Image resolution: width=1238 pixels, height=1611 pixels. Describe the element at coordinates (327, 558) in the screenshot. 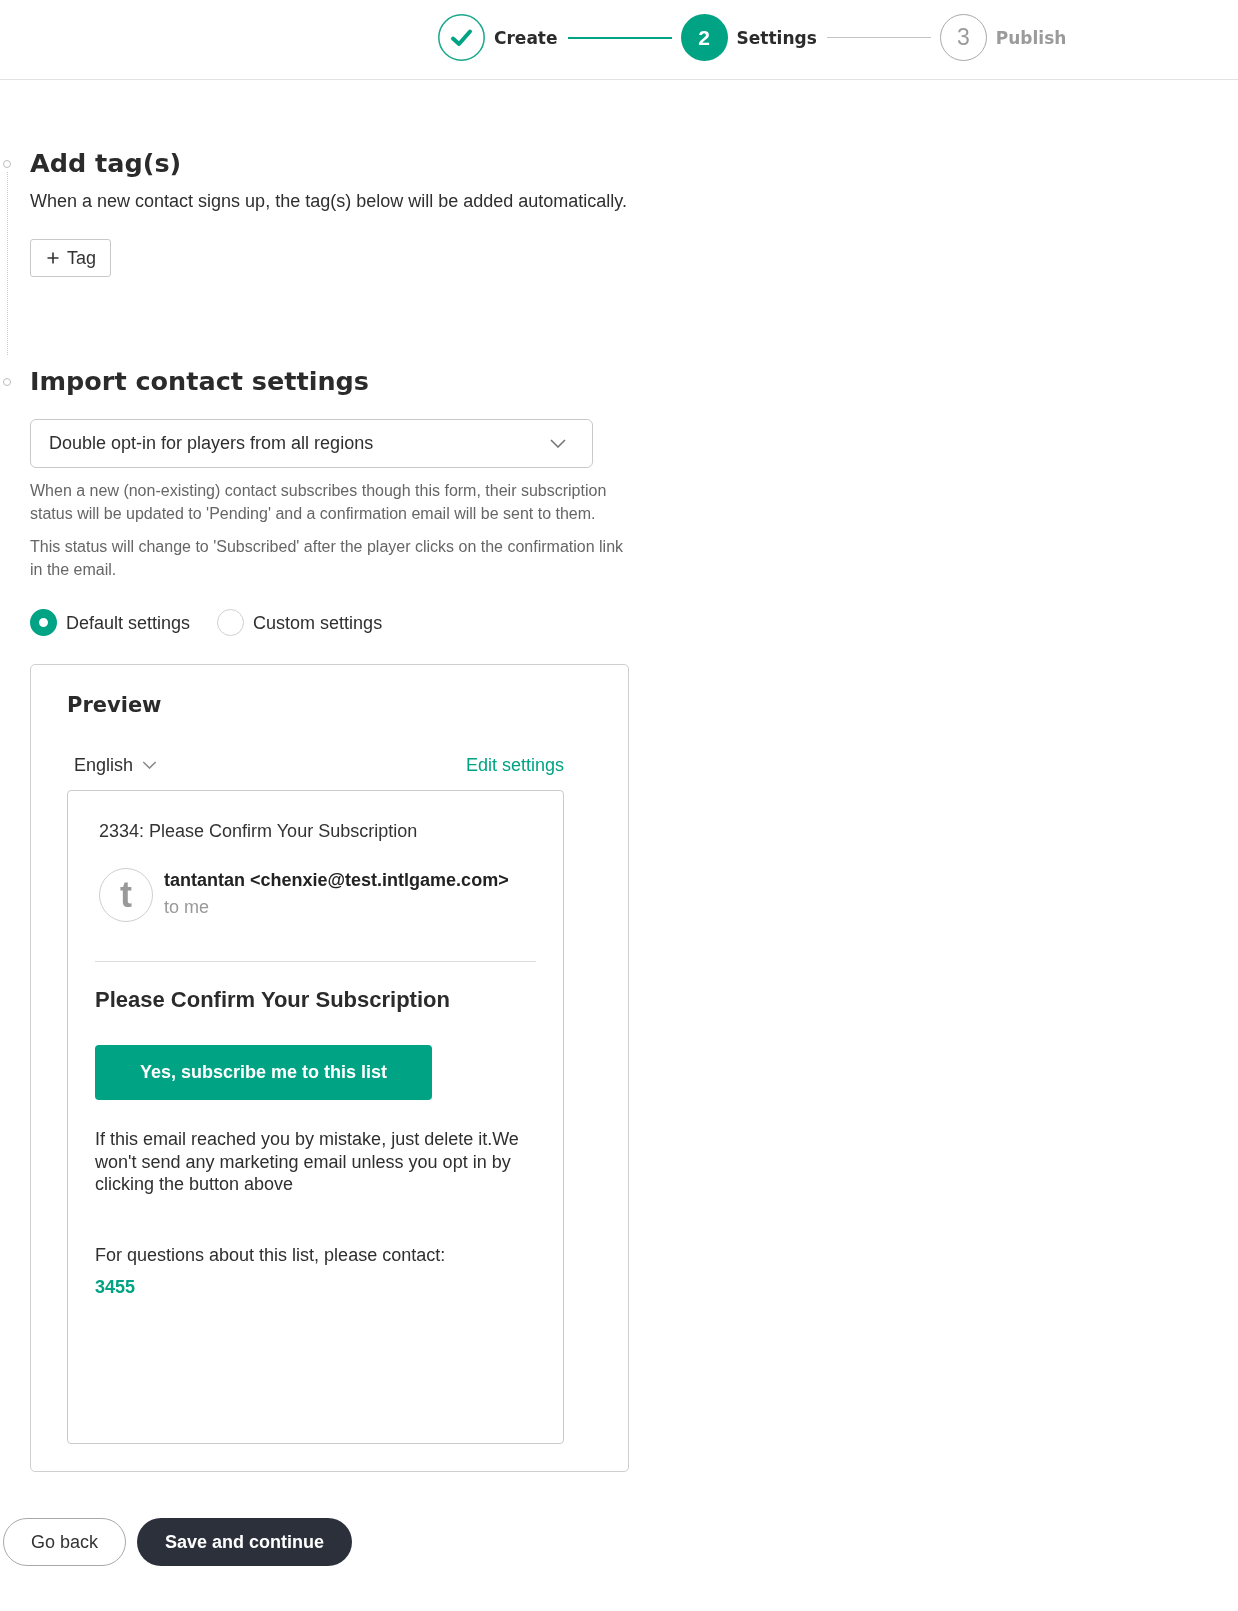

I see `help-text: This status will change to 'Subscribed' after the player clicks on the confirmation link in the email.` at that location.